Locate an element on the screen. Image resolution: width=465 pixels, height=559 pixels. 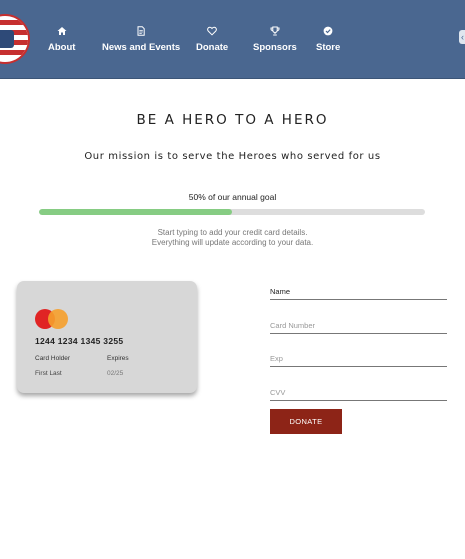
exp-input is located at coordinates (358, 360).